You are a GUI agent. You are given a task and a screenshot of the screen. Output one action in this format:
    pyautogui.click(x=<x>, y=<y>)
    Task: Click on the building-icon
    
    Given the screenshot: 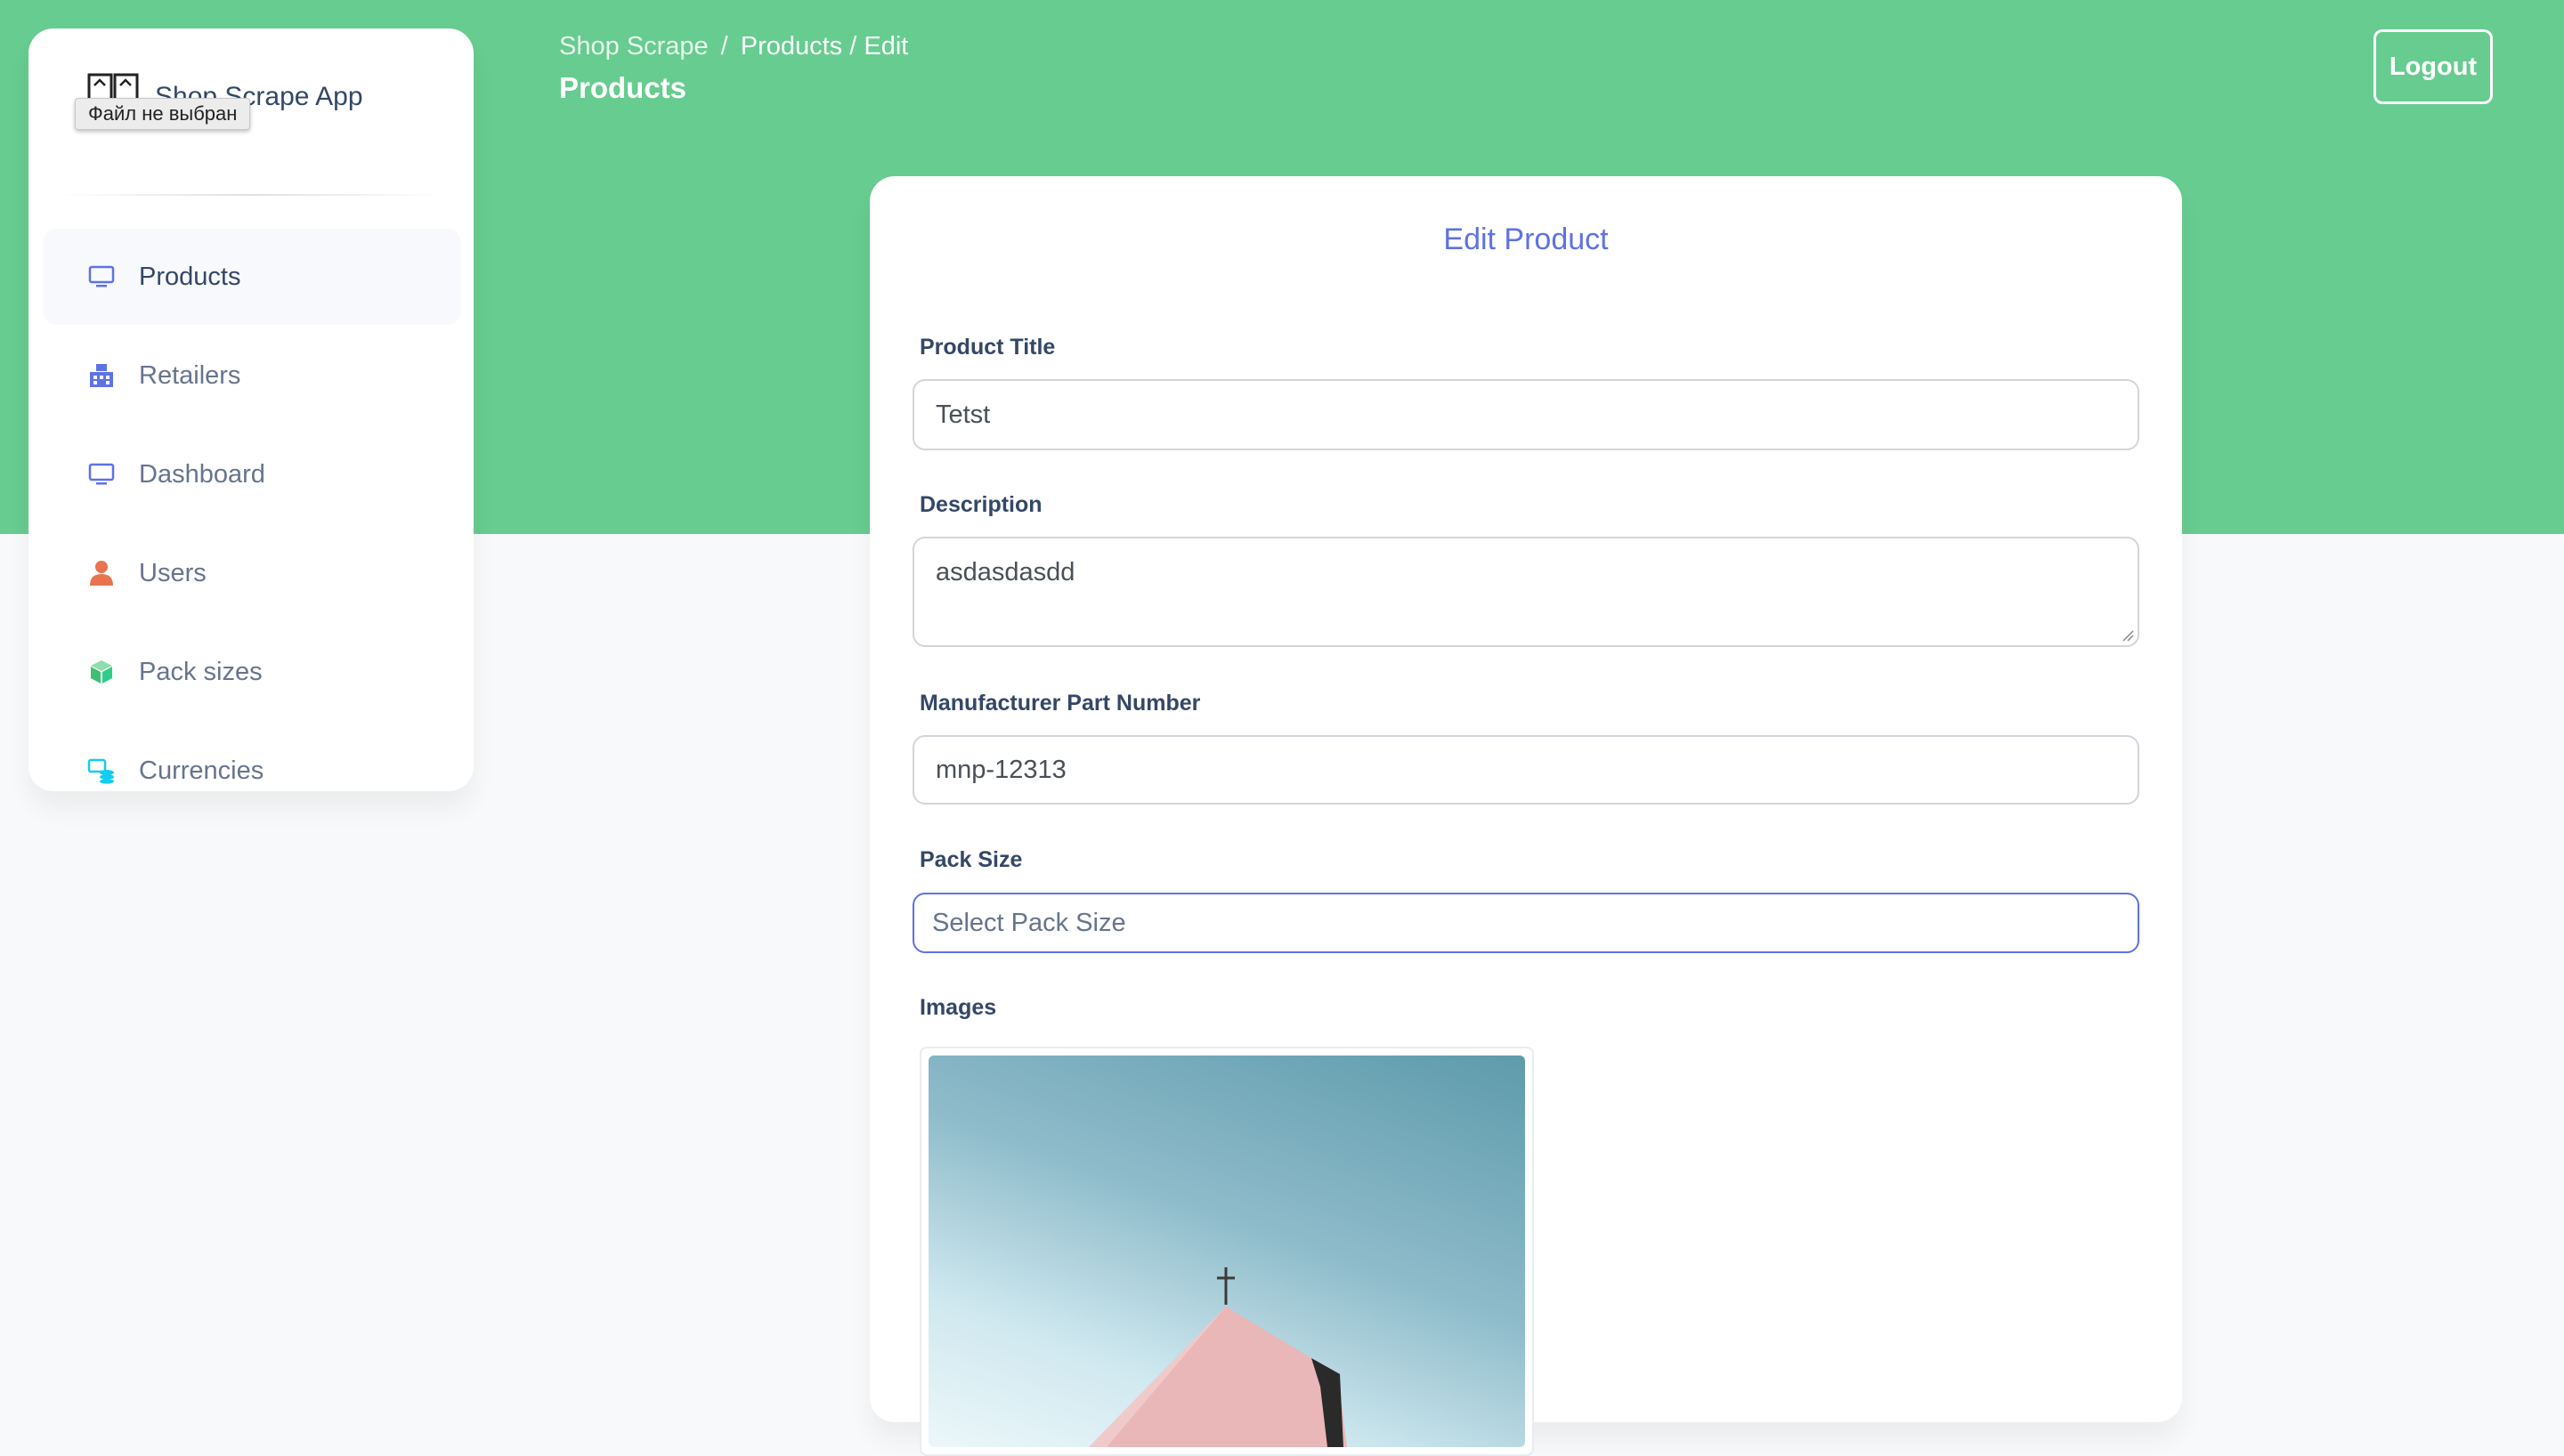 What is the action you would take?
    pyautogui.click(x=101, y=375)
    